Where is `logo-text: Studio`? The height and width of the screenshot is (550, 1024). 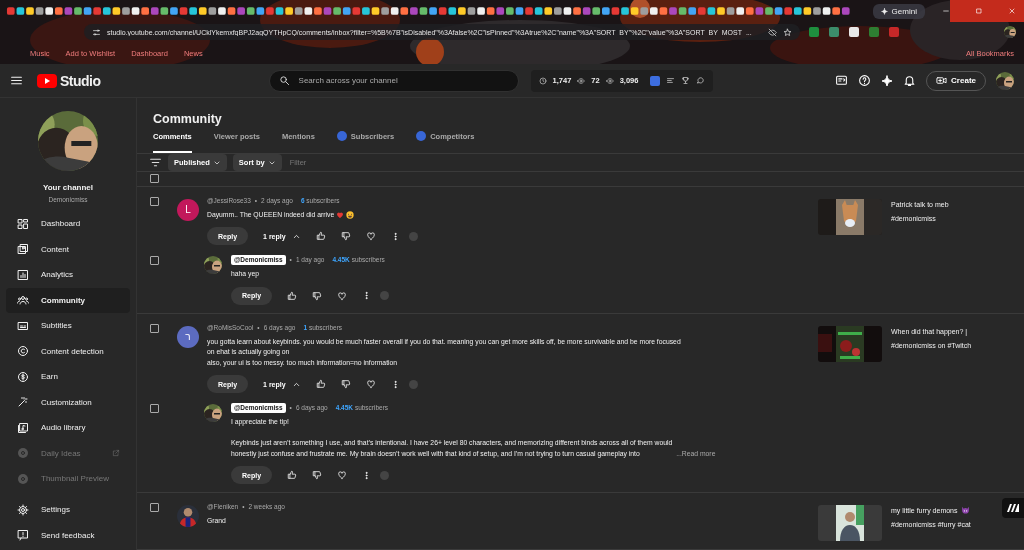 logo-text: Studio is located at coordinates (80, 80).